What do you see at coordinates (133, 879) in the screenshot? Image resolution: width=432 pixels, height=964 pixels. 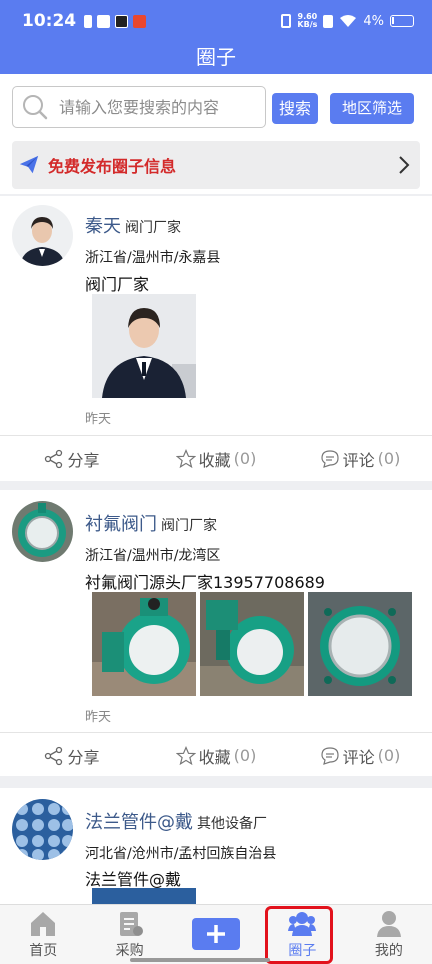 I see `post-text: 法兰管件@戴` at bounding box center [133, 879].